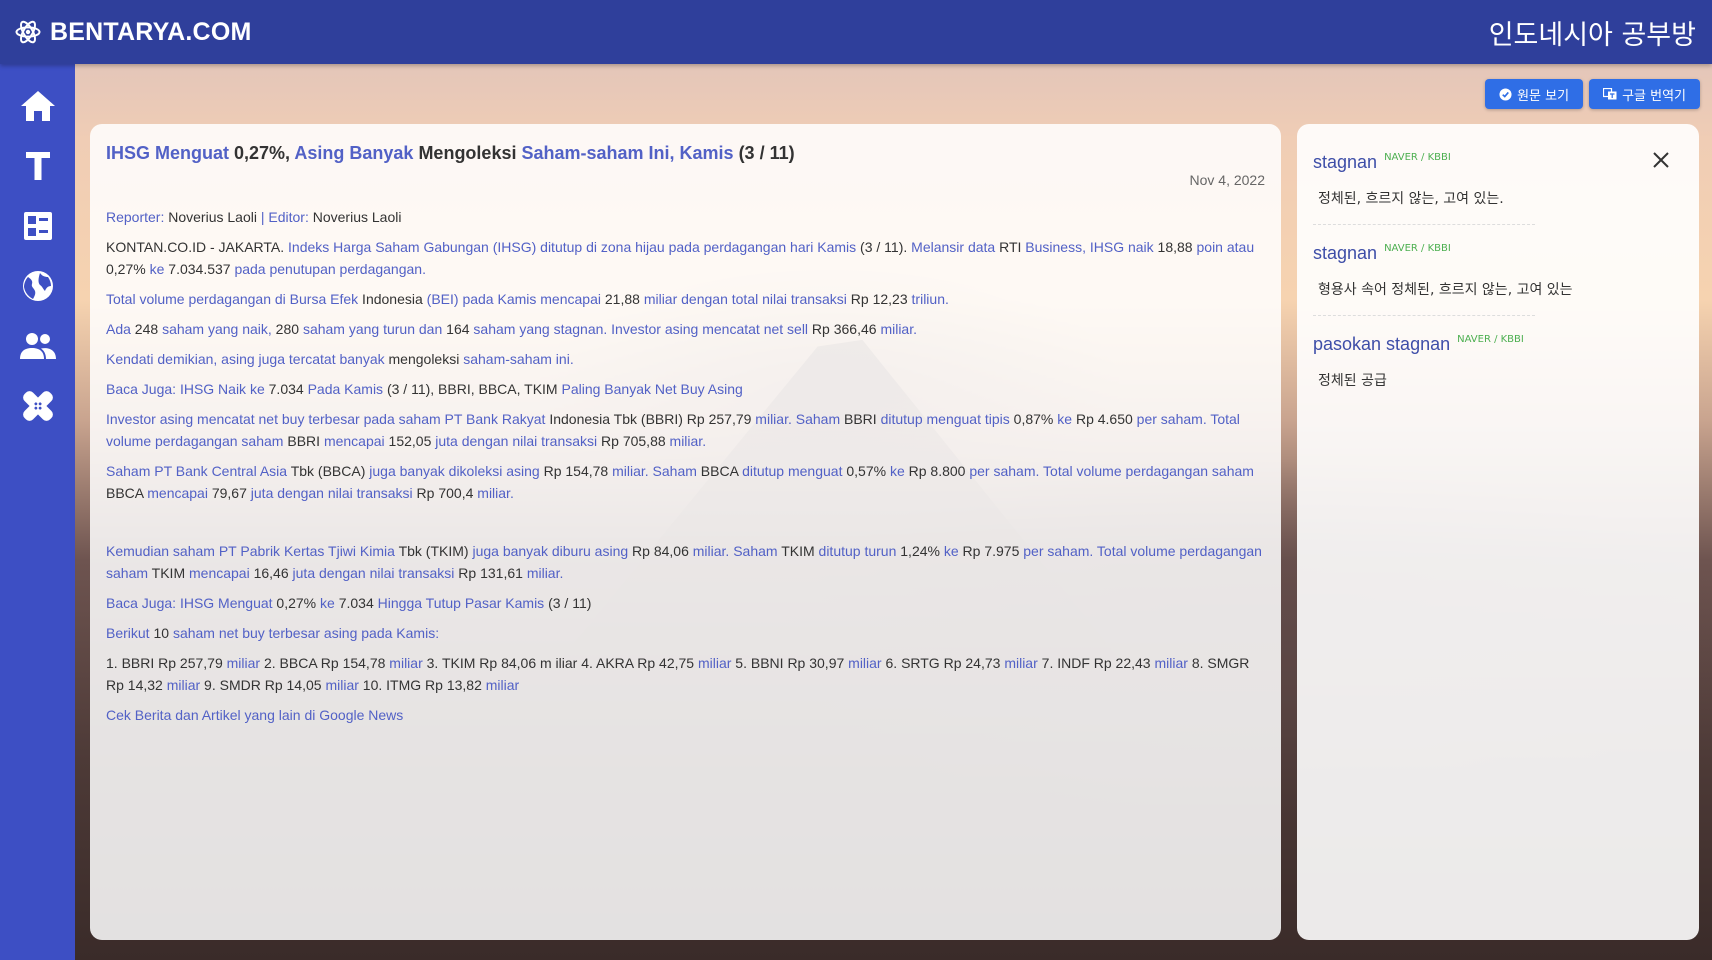 The image size is (1712, 960). What do you see at coordinates (296, 603) in the screenshot?
I see `plain-text: 0,27%` at bounding box center [296, 603].